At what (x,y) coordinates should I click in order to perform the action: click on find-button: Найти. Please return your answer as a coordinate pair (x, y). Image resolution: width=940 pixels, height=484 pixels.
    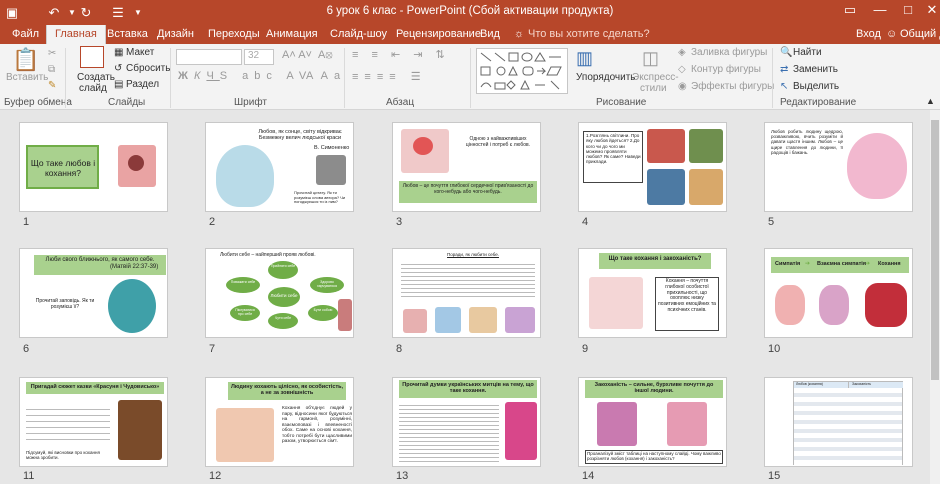
    Looking at the image, I should click on (807, 52).